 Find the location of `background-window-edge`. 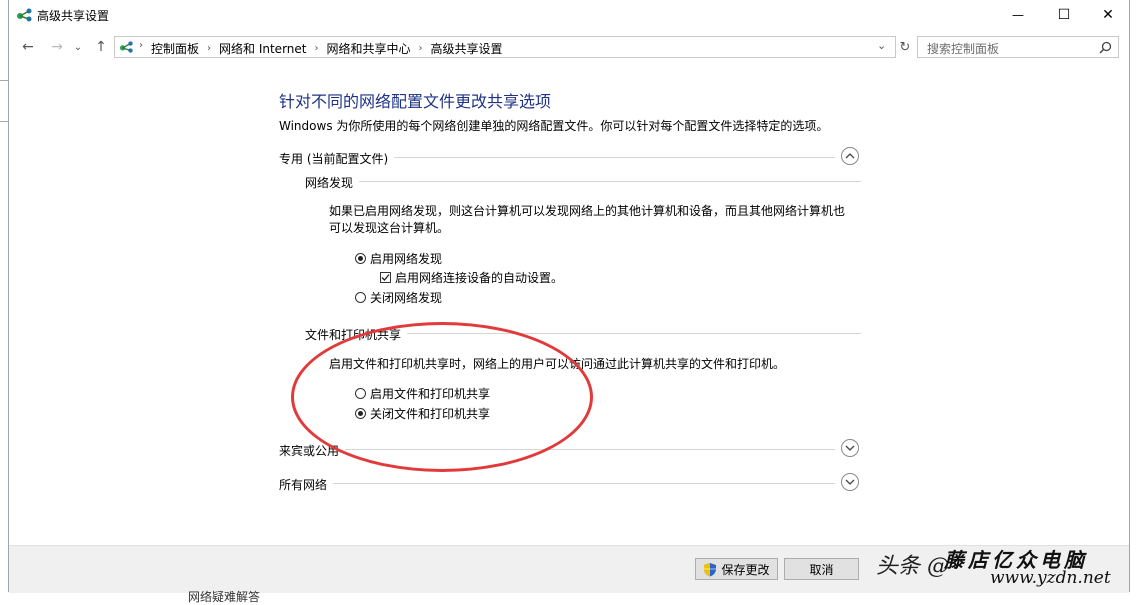

background-window-edge is located at coordinates (4, 101).